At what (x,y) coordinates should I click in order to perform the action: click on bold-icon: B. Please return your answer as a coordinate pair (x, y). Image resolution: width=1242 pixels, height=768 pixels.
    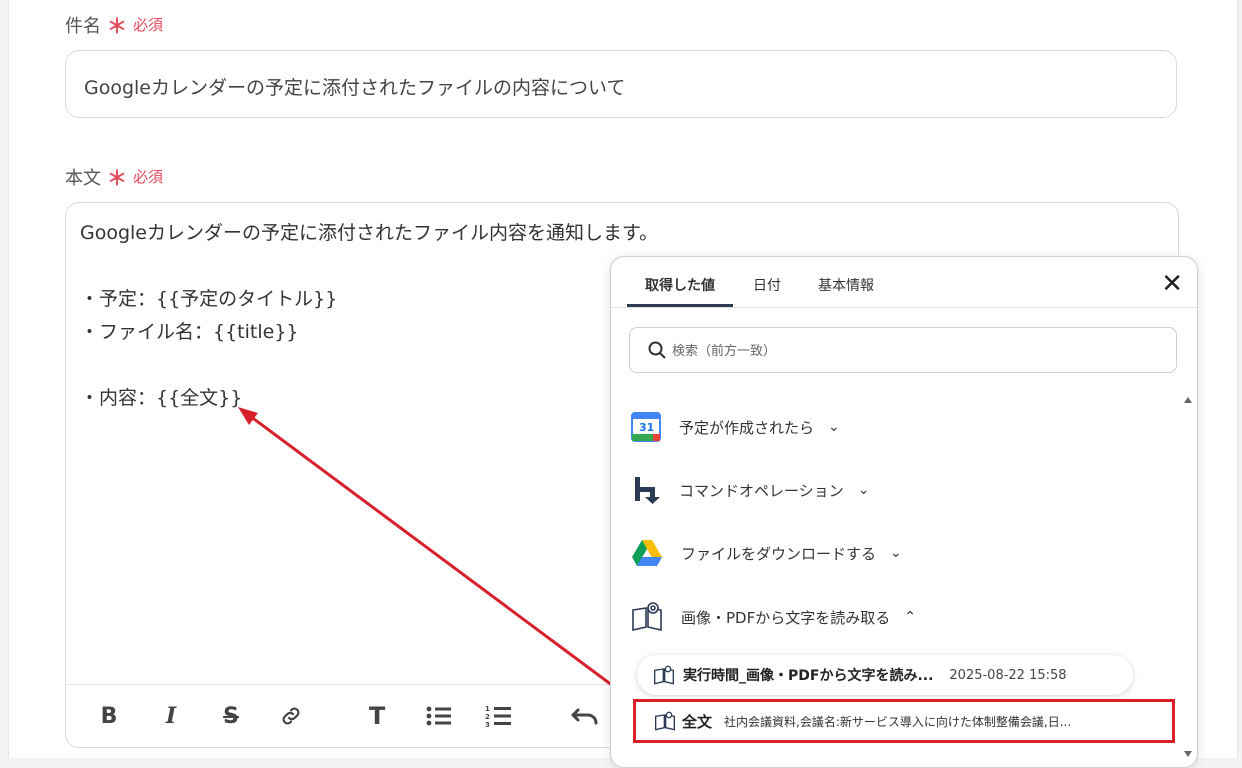
    Looking at the image, I should click on (109, 716).